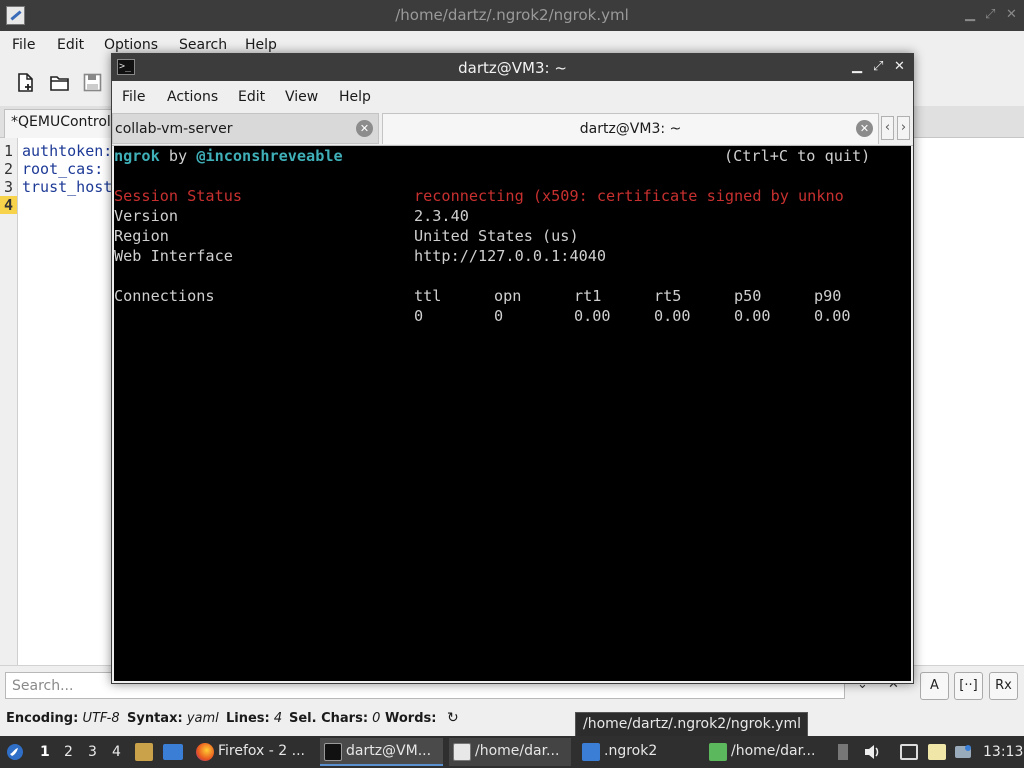  Describe the element at coordinates (164, 296) in the screenshot. I see `connections-label: Connections` at that location.